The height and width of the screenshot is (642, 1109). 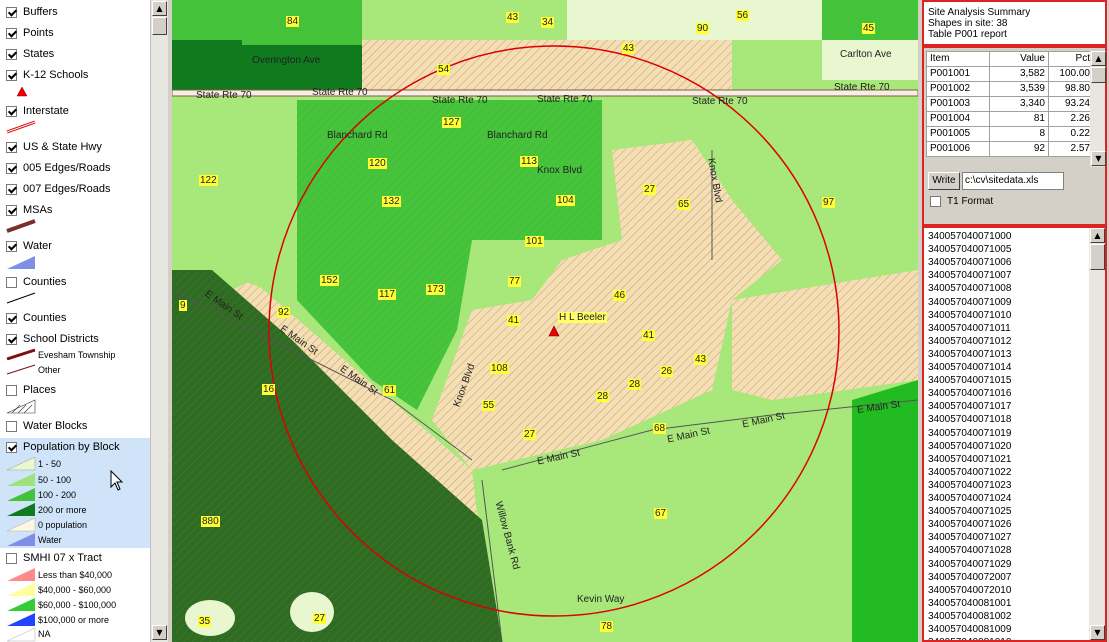 What do you see at coordinates (31, 390) in the screenshot?
I see `layer-places: Places` at bounding box center [31, 390].